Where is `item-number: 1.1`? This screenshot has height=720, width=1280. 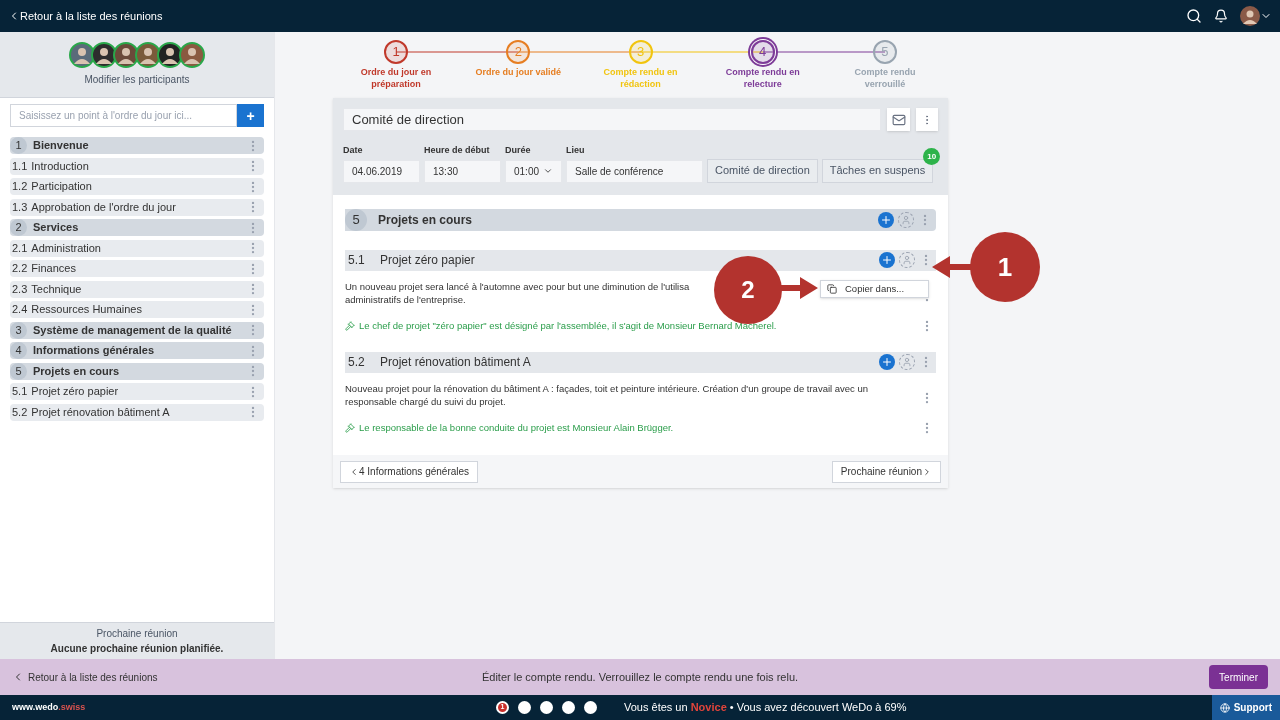
item-number: 1.1 is located at coordinates (19, 166).